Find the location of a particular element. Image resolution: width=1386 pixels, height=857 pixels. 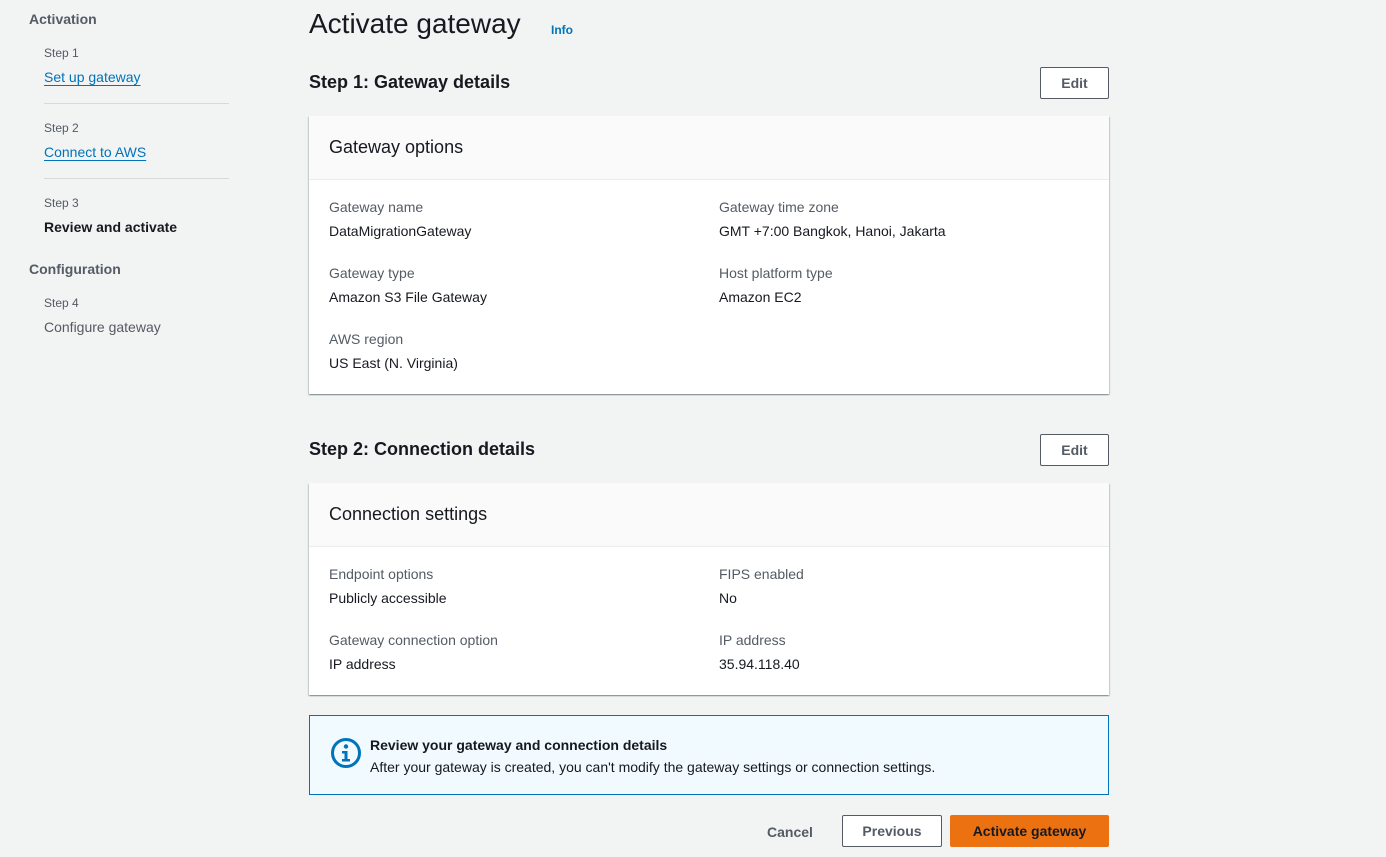

field-label: FIPS enabled is located at coordinates (761, 574).